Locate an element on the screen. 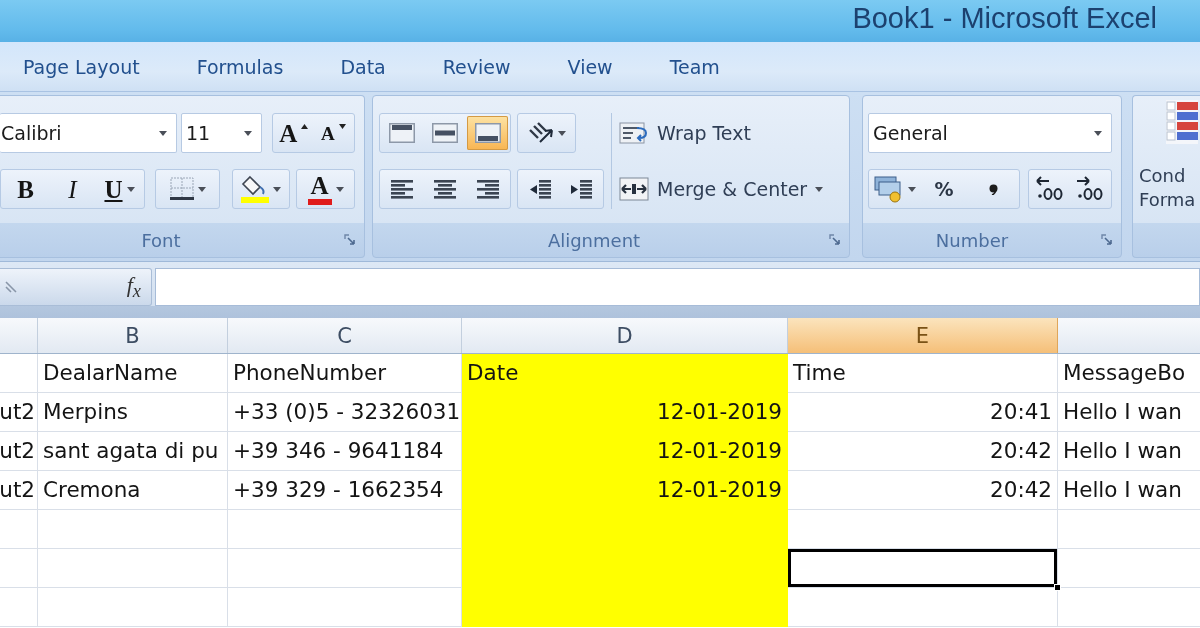 The image size is (1200, 628). table-cell: +39 329 - 1662354 is located at coordinates (345, 490).